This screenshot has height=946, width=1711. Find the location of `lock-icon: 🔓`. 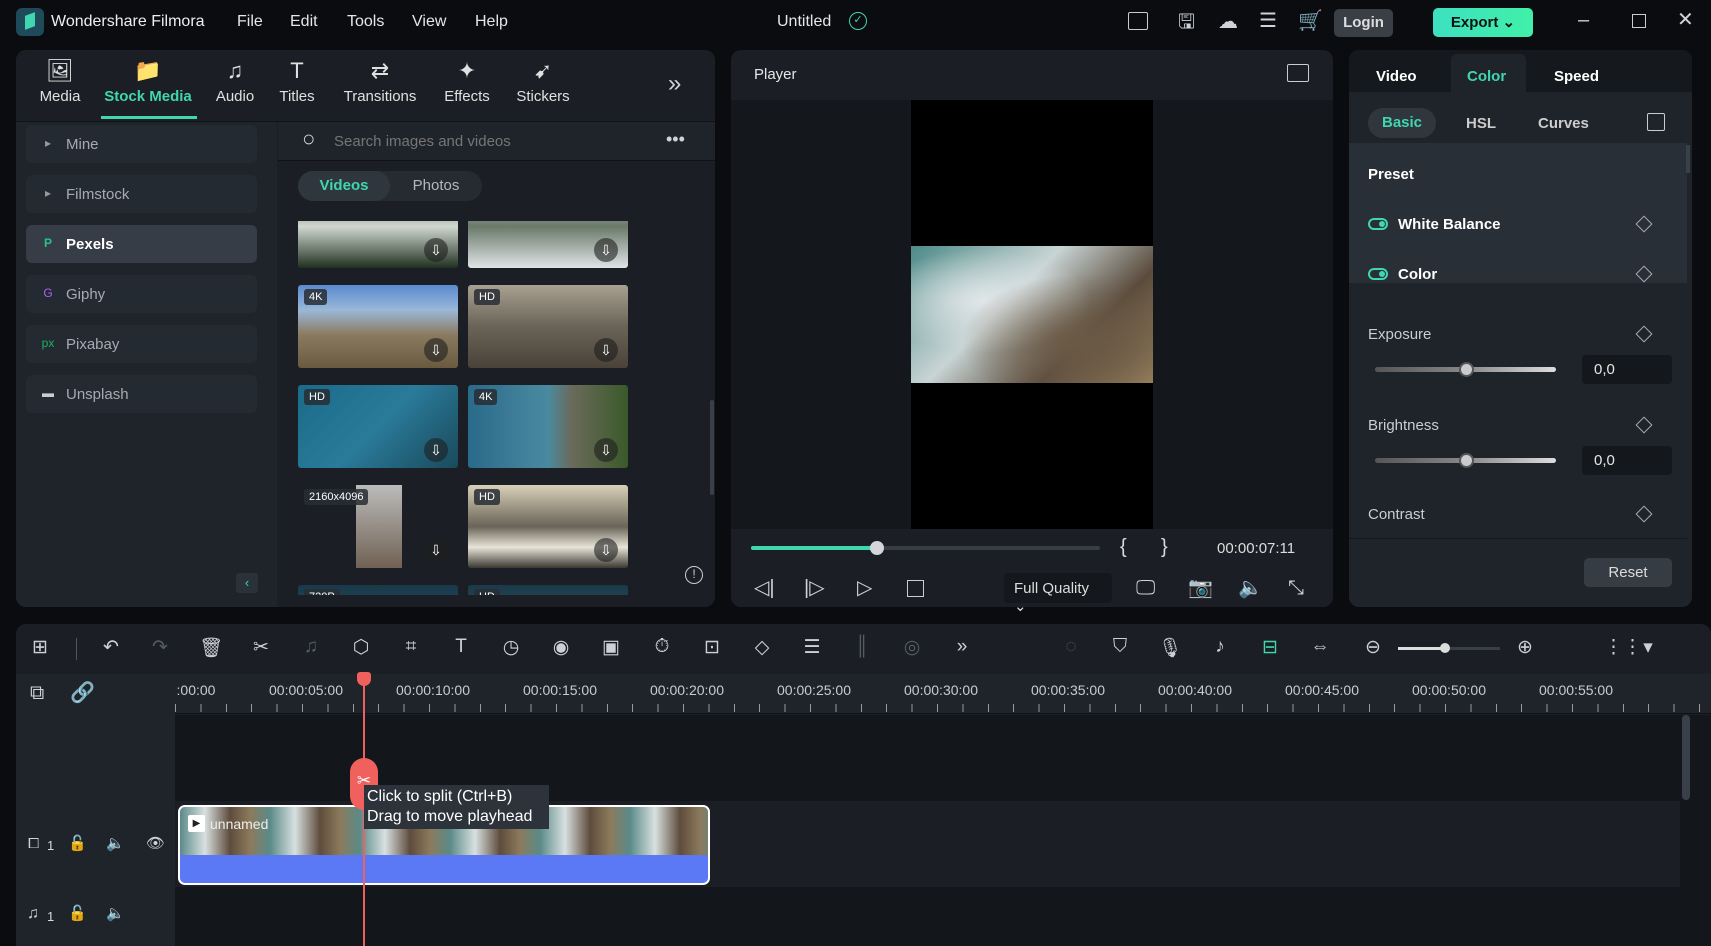

lock-icon: 🔓 is located at coordinates (77, 913).